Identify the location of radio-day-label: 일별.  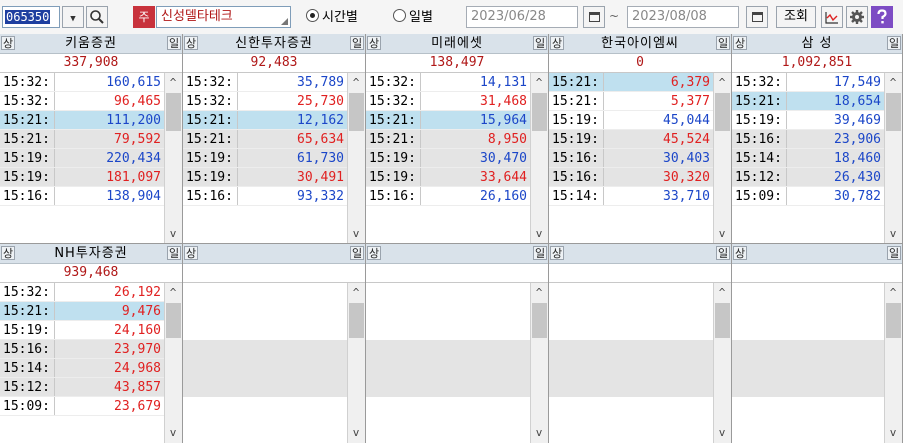
(421, 17).